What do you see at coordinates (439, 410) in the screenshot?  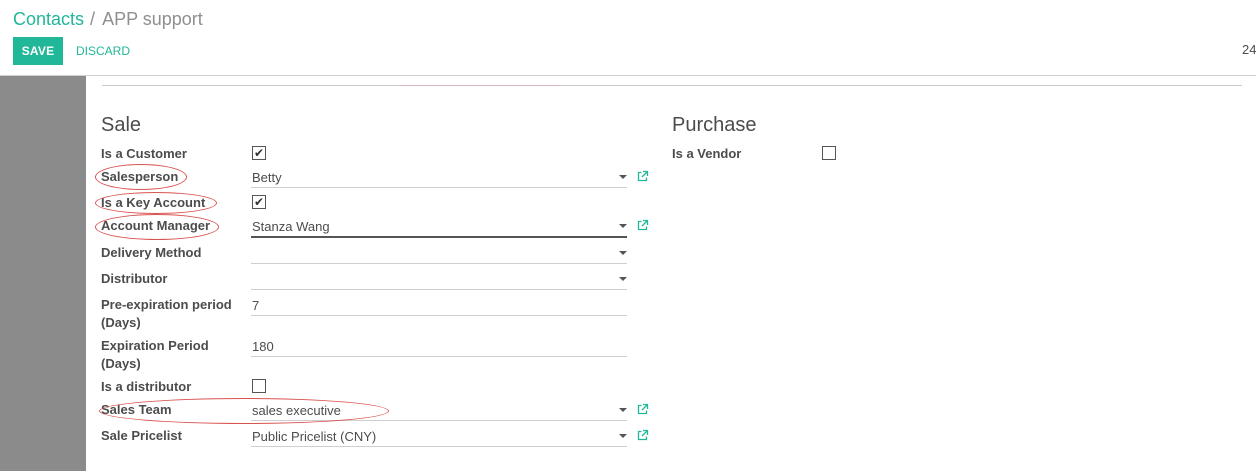 I see `sales-team-select: sales executive` at bounding box center [439, 410].